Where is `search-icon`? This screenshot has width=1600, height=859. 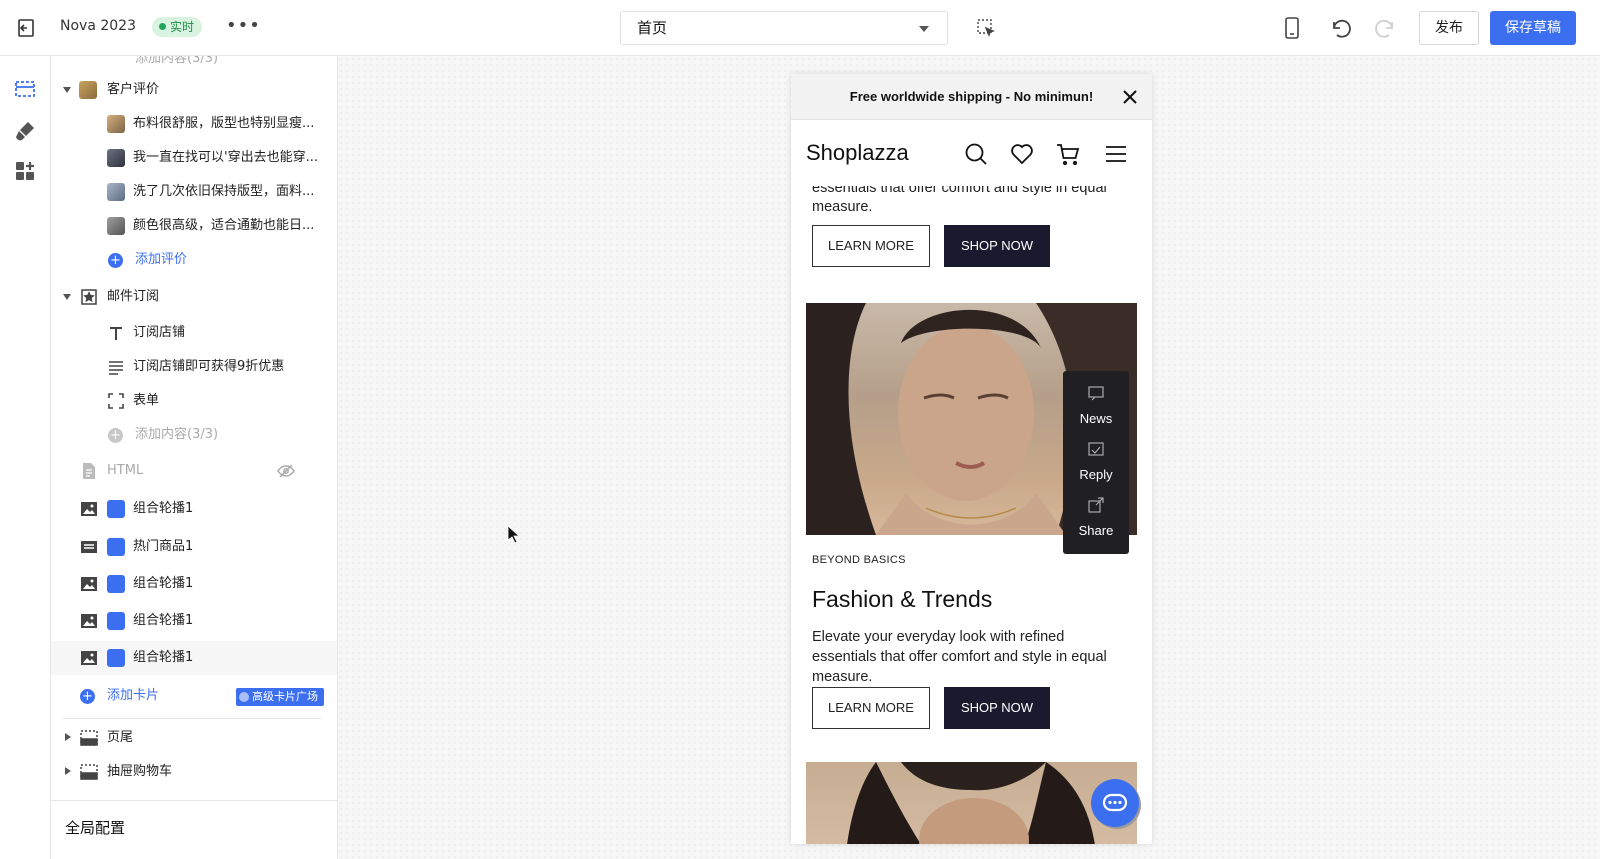 search-icon is located at coordinates (976, 154).